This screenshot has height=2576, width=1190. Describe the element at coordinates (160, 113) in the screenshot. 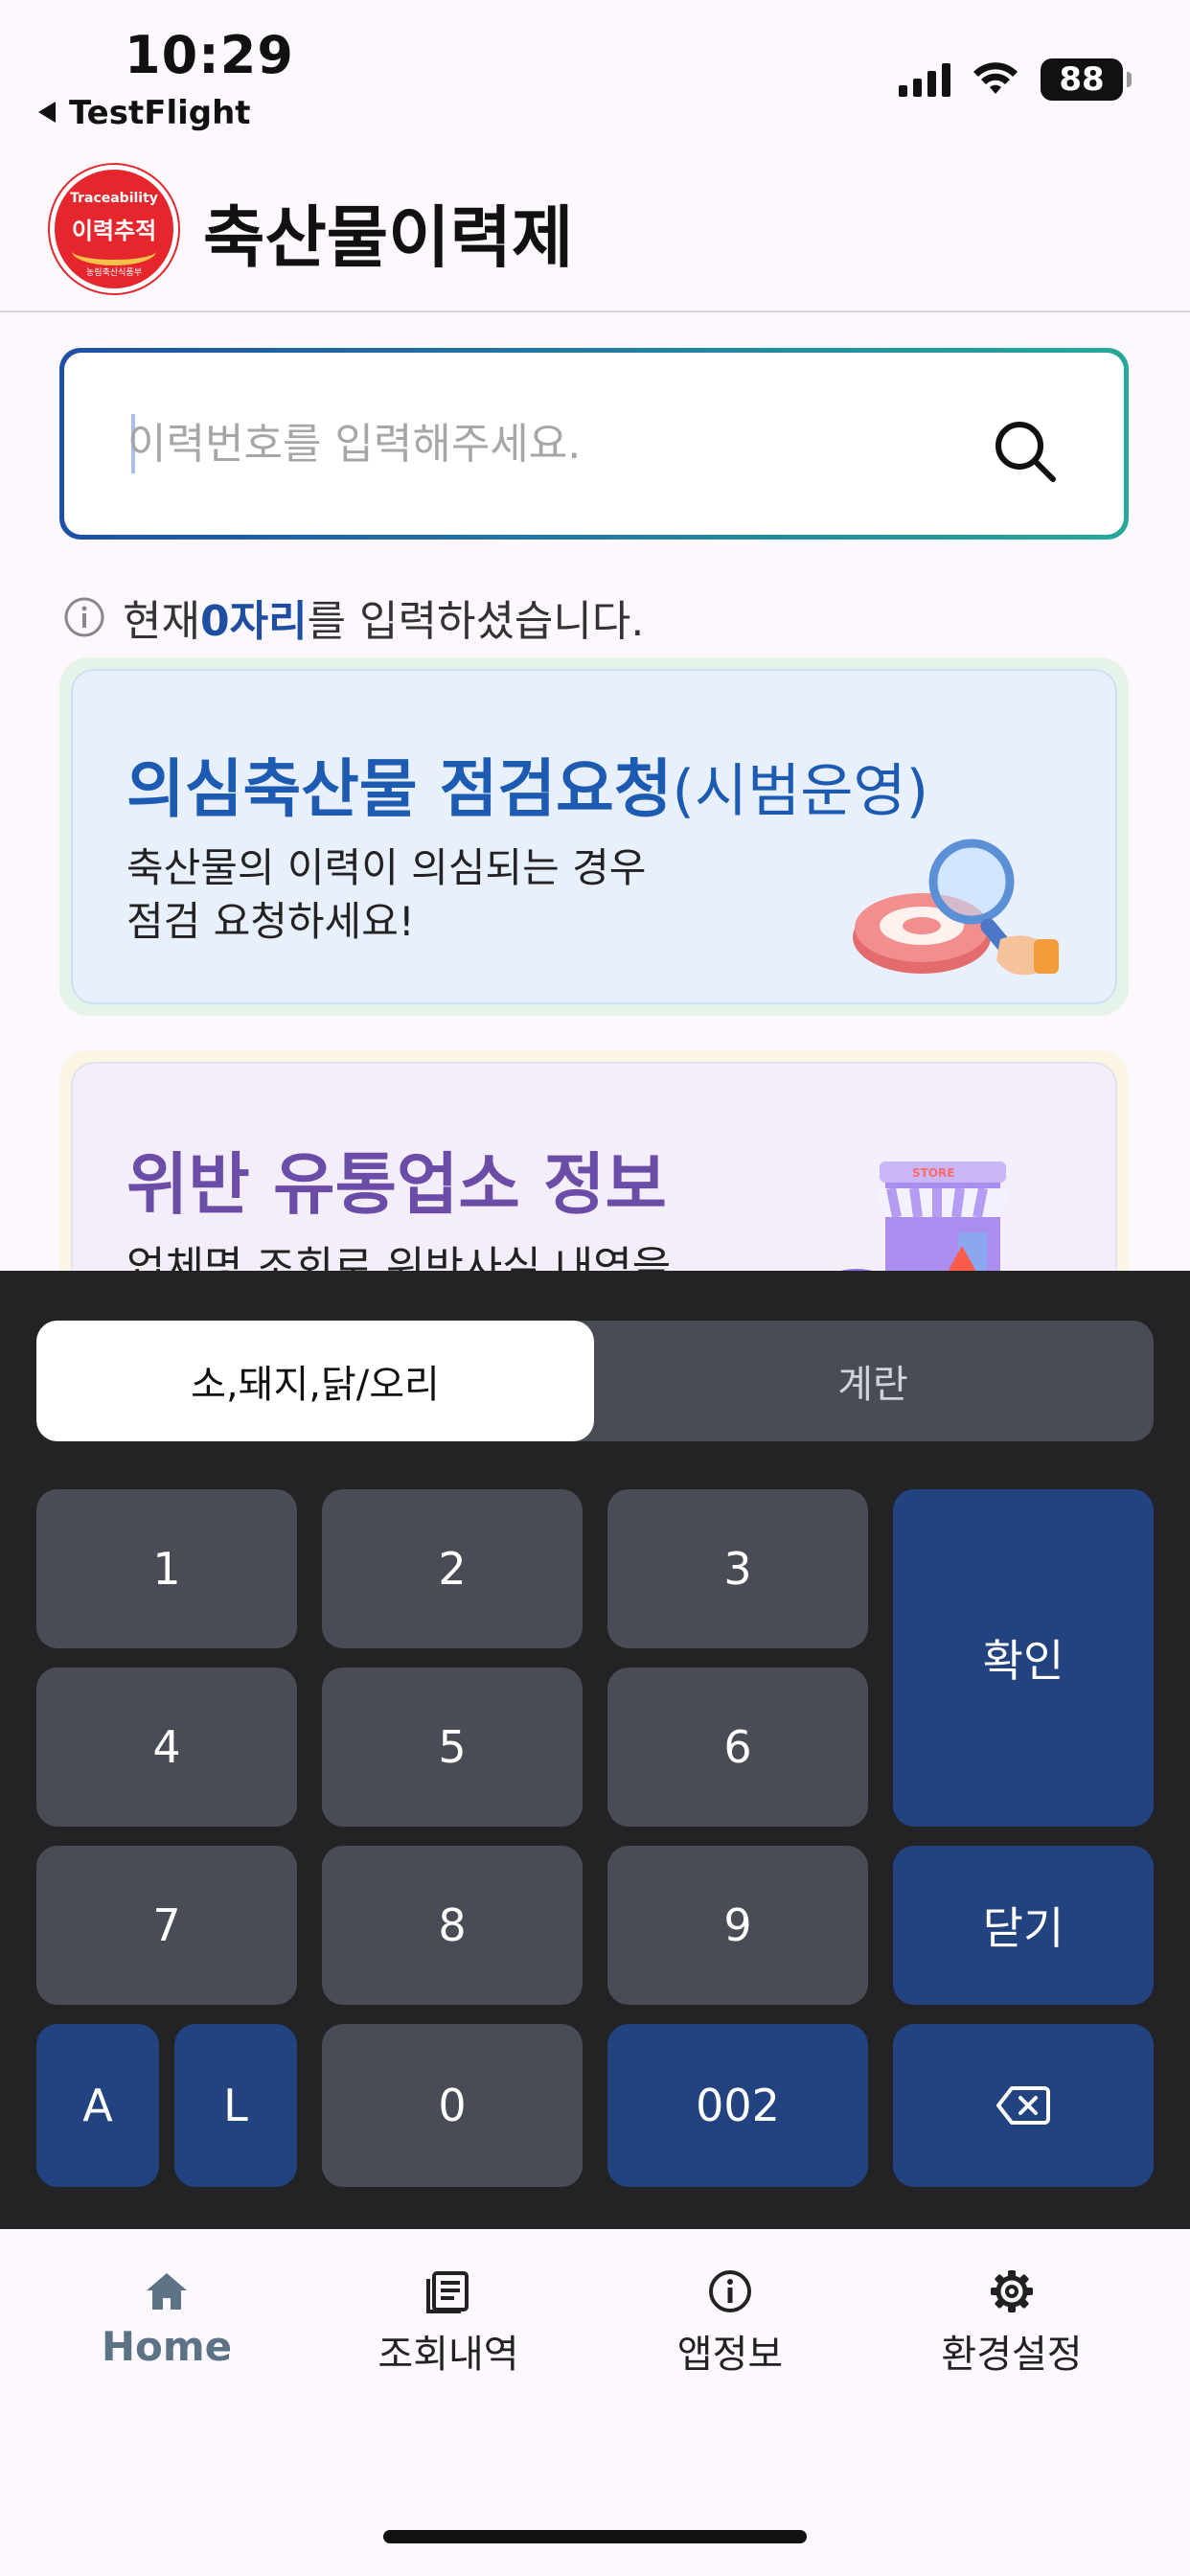

I see `back-app-label: TestFlight` at that location.